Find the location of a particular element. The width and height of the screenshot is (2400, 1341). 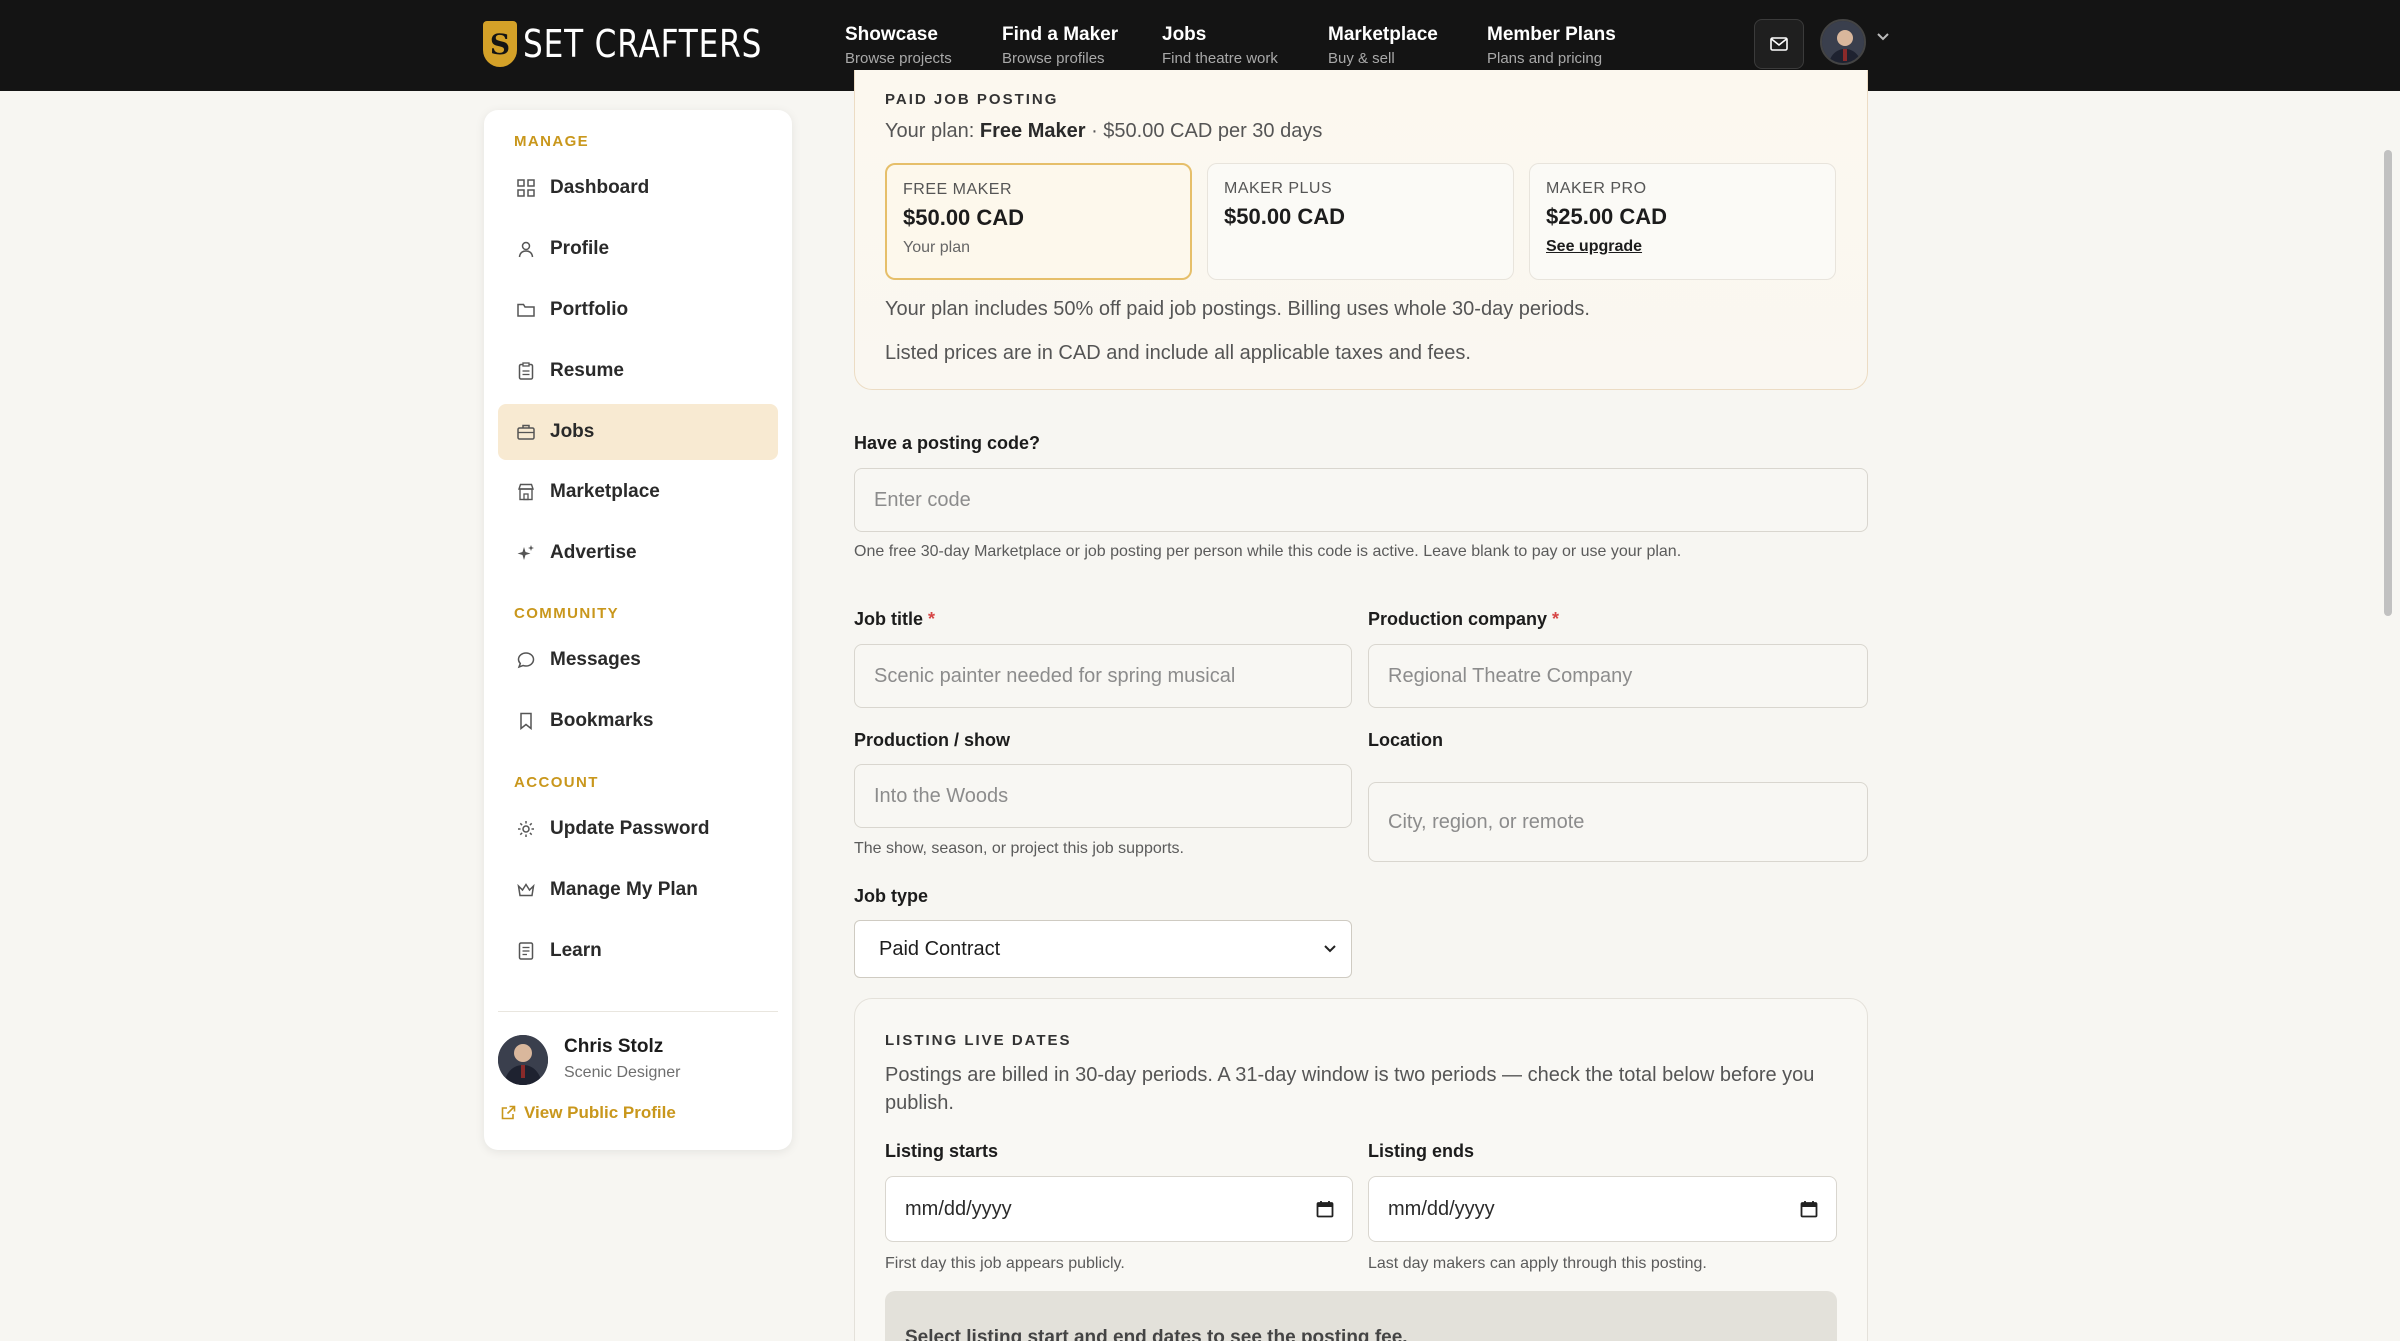

tier-name: FREE MAKER is located at coordinates (958, 189).